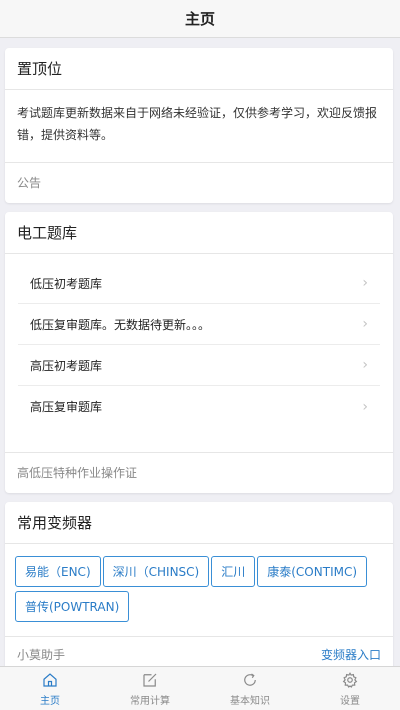 The image size is (400, 710). Describe the element at coordinates (72, 606) in the screenshot. I see `tag-powtran: 普传(POWTRAN)` at that location.